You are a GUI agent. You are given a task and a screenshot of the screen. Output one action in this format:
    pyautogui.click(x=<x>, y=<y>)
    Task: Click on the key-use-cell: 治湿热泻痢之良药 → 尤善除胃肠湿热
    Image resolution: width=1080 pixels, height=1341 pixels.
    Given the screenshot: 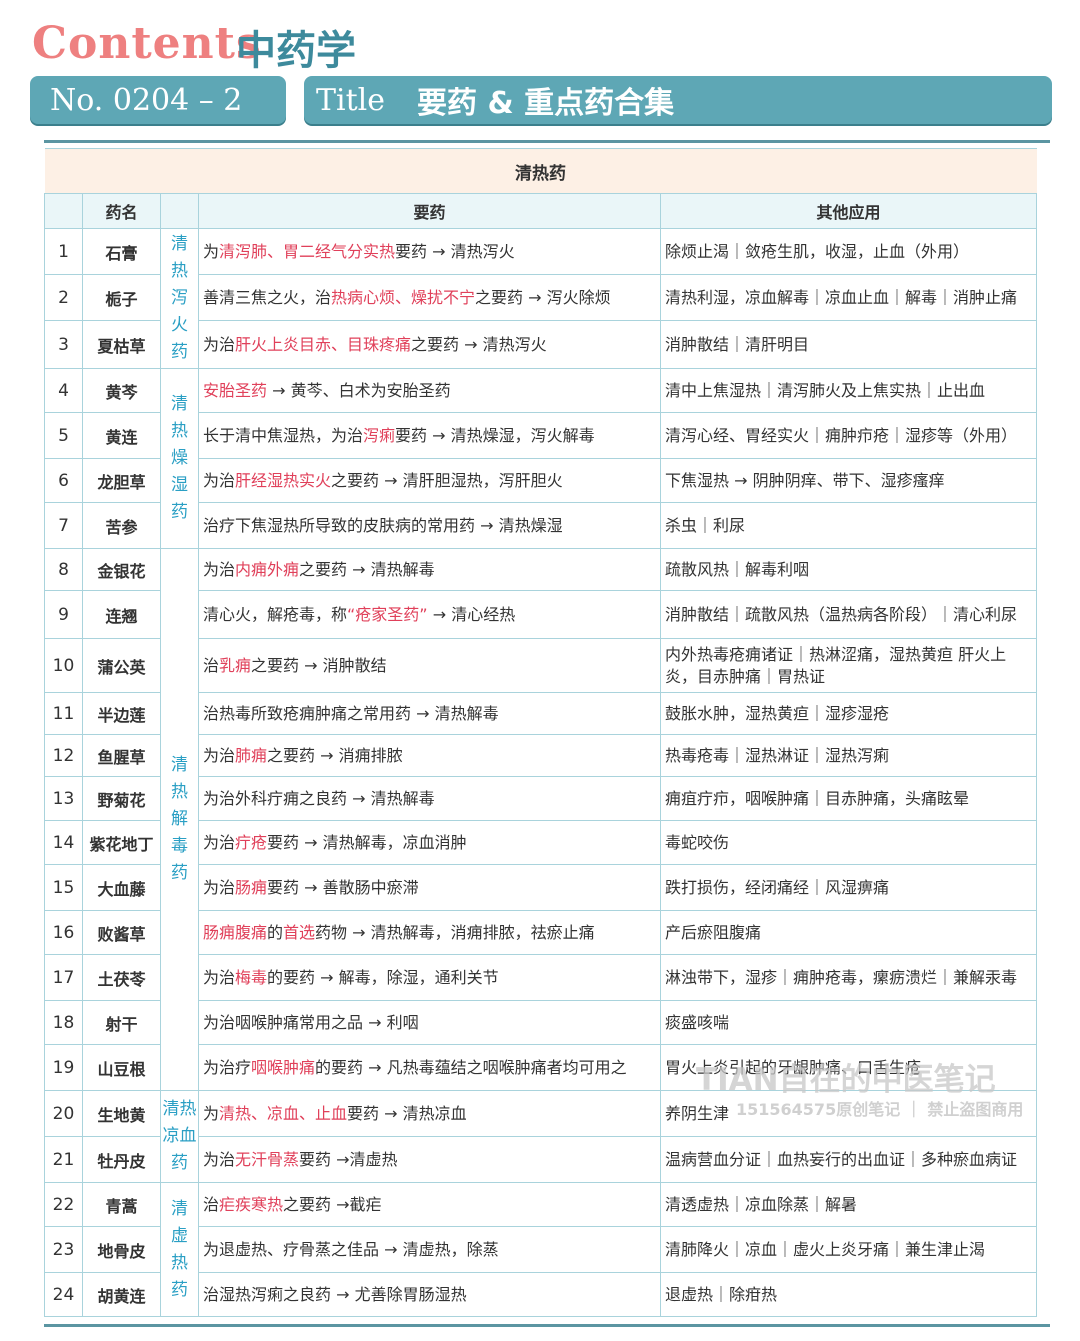 What is the action you would take?
    pyautogui.click(x=429, y=1294)
    